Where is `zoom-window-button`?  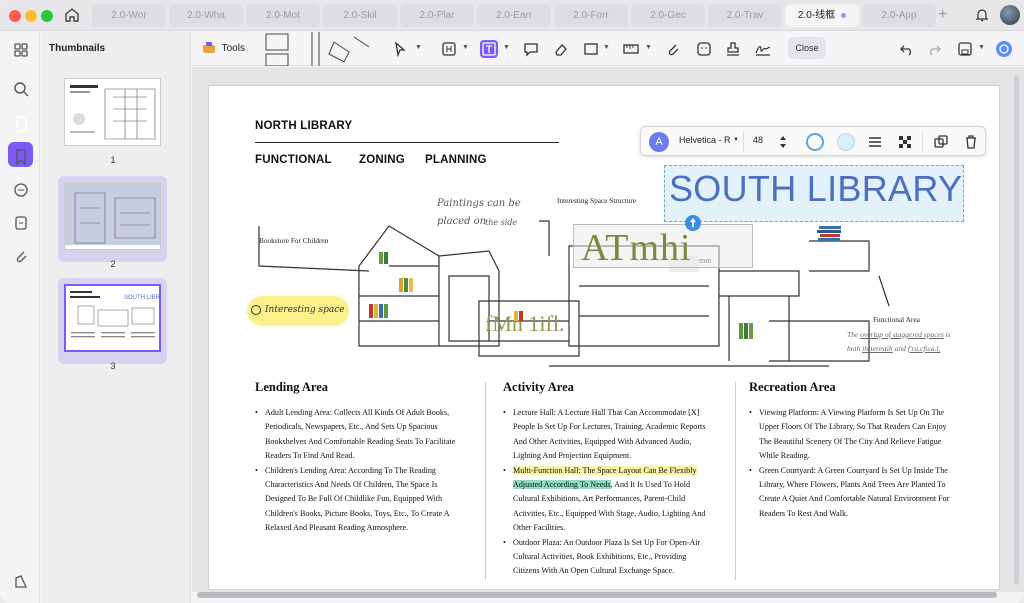
zoom-window-button is located at coordinates (47, 16).